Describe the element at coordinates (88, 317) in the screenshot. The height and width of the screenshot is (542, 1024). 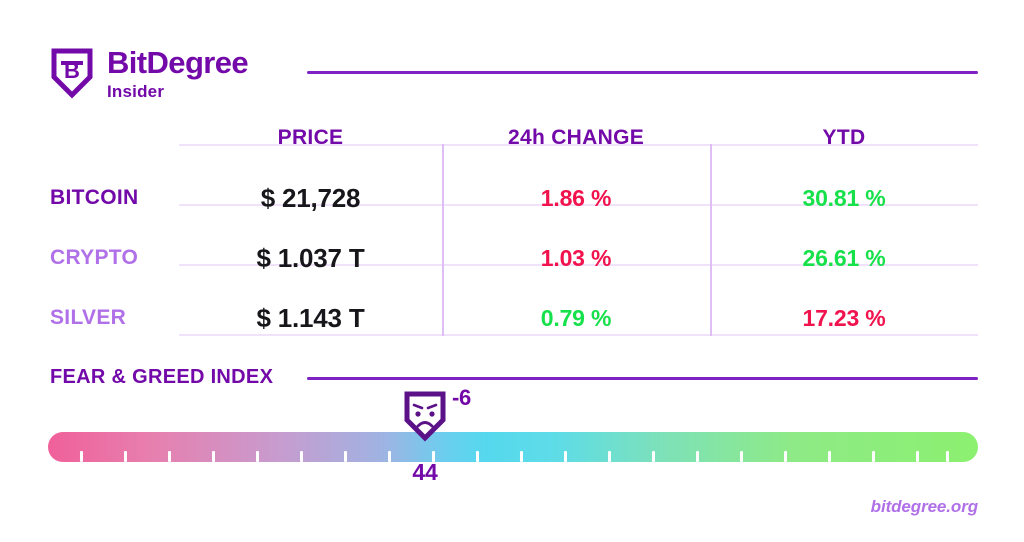
I see `asset-name: SILVER` at that location.